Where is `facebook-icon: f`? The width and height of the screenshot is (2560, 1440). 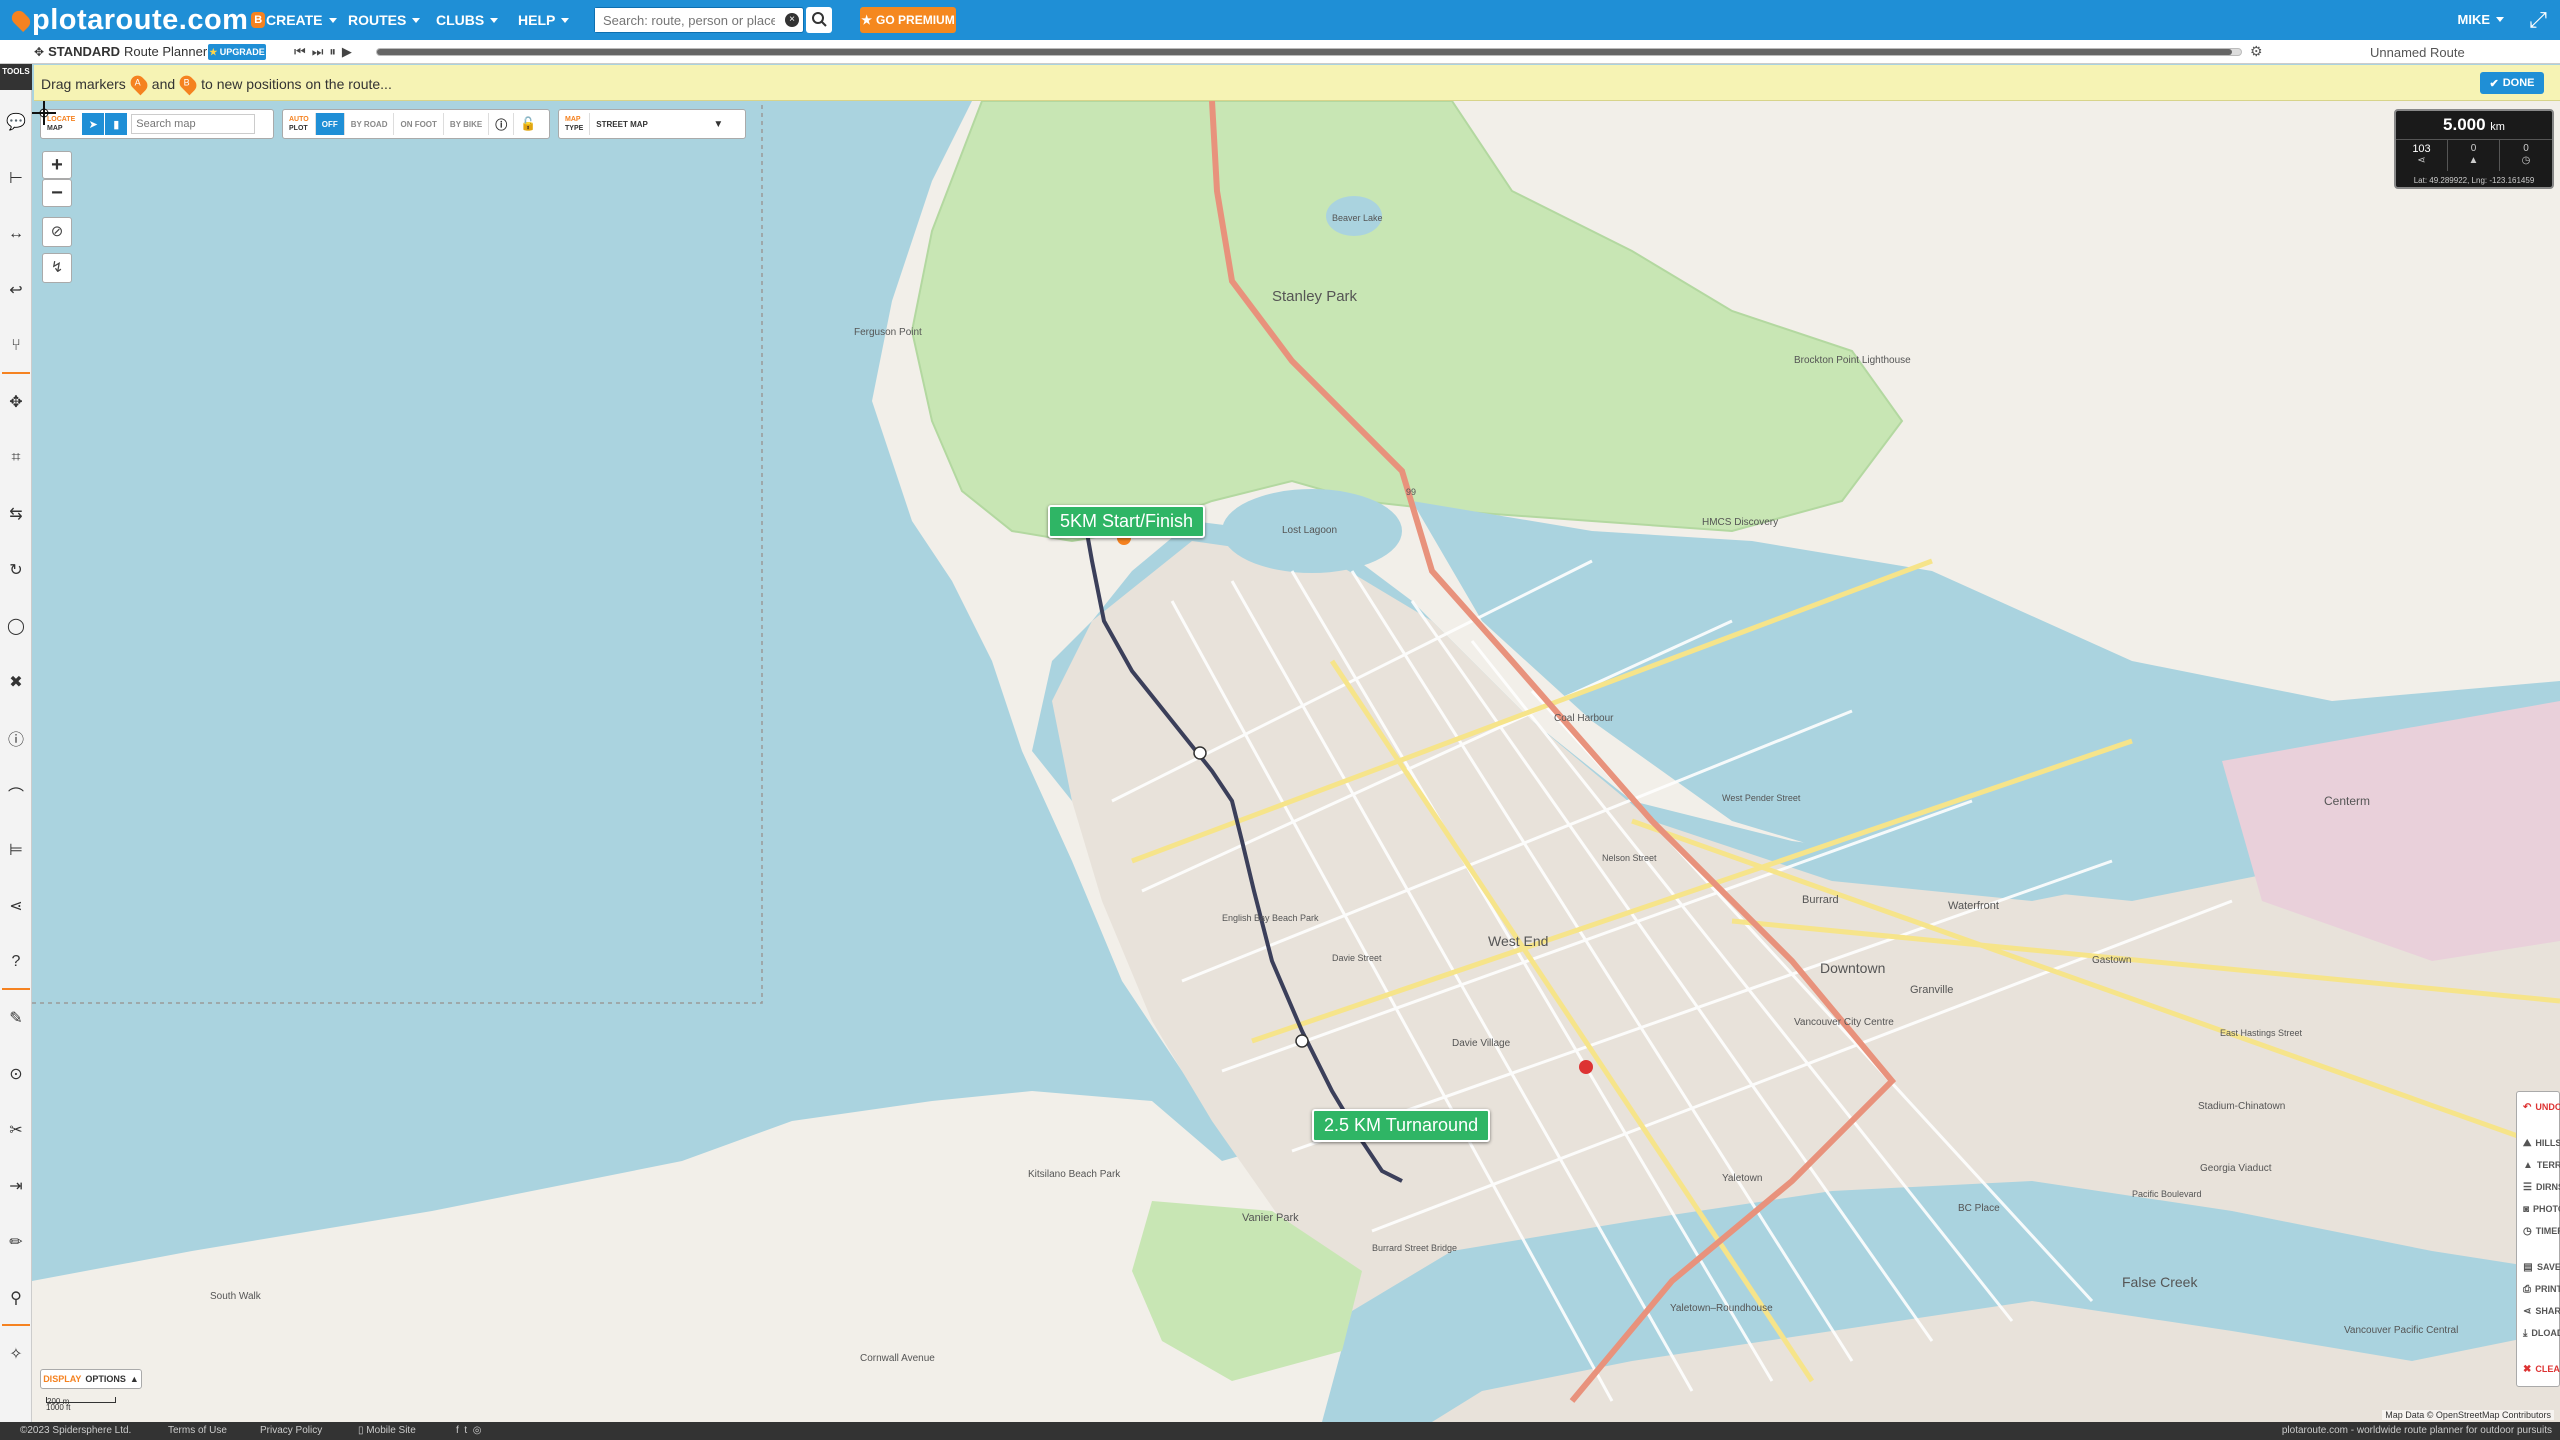 facebook-icon: f is located at coordinates (457, 1430).